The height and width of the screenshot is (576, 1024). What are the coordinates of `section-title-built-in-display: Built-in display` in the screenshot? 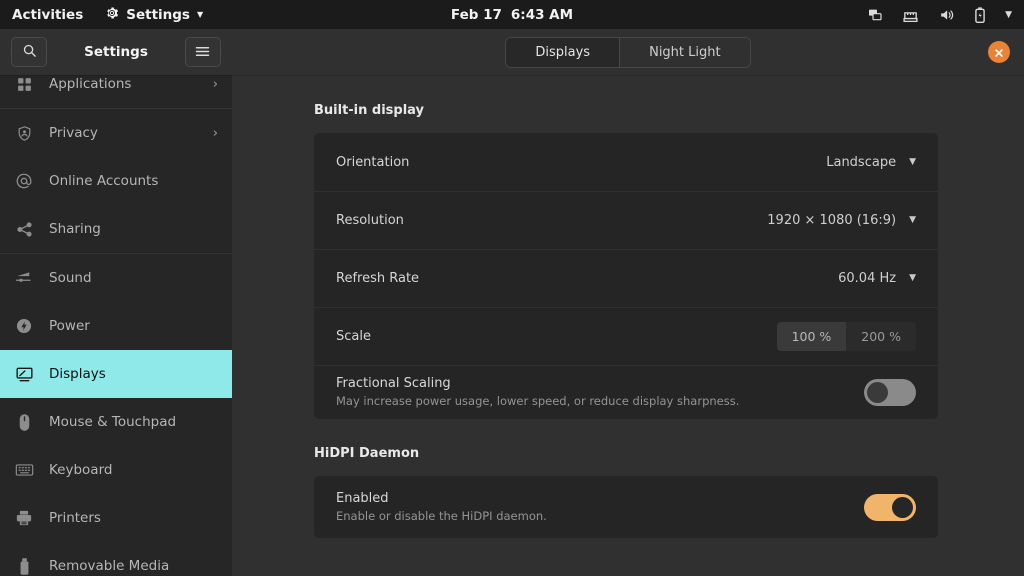 It's located at (369, 110).